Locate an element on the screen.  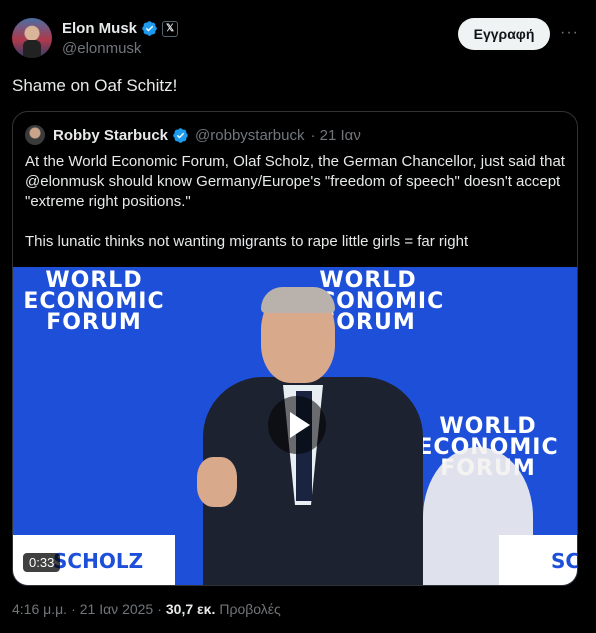
video-backdrop-logo: WORLDECONOMICFORUM is located at coordinates (94, 301).